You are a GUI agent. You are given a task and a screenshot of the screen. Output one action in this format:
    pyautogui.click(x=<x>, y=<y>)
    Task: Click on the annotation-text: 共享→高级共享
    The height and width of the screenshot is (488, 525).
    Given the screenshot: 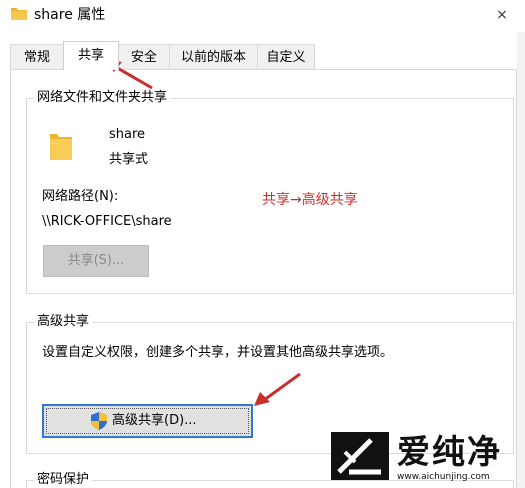 What is the action you would take?
    pyautogui.click(x=310, y=200)
    